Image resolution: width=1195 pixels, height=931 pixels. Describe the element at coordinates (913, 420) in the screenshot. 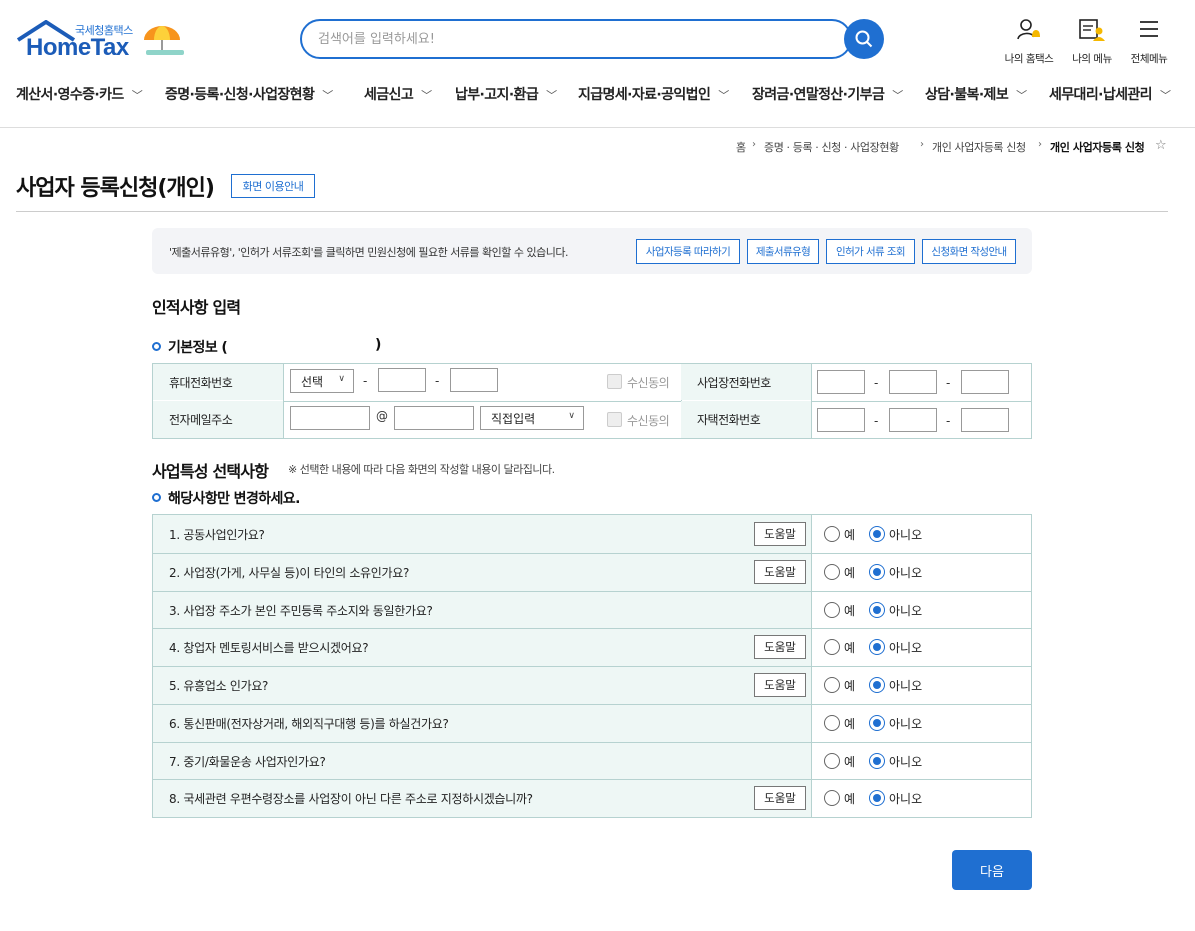

I see `home-phone-middle-input` at that location.